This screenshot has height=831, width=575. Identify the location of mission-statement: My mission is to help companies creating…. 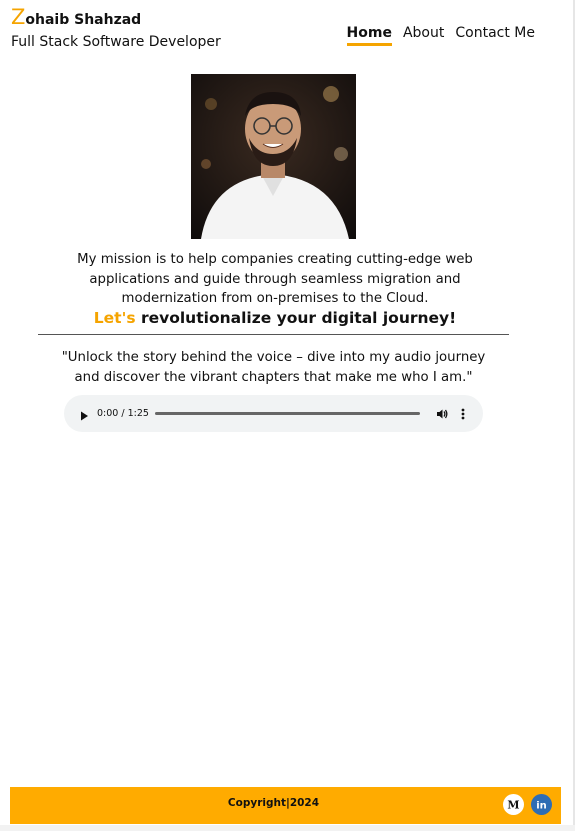
(275, 279).